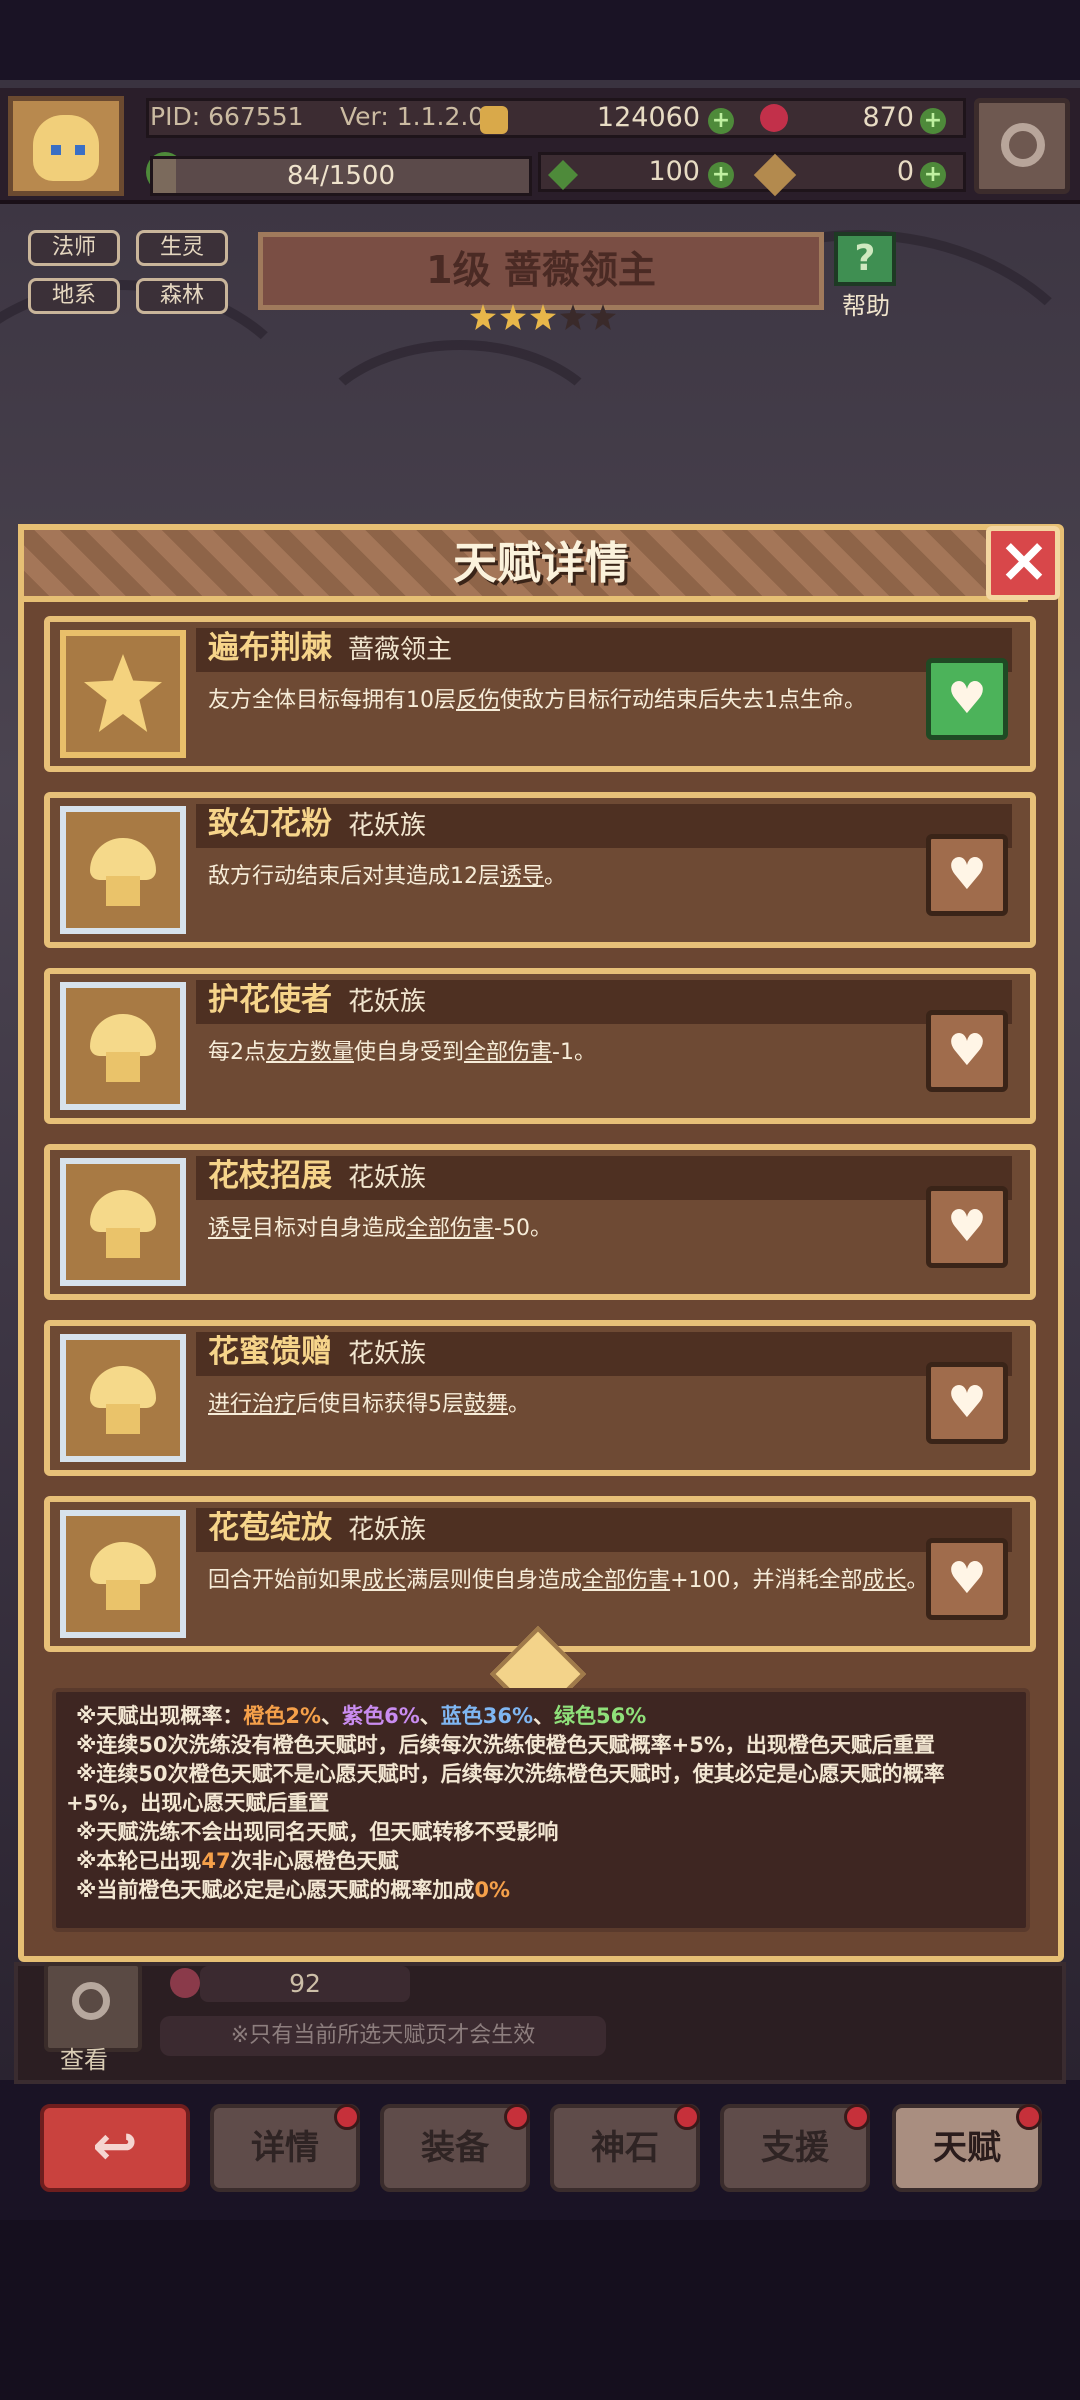 This screenshot has height=2400, width=1080. I want to click on close-icon: ×, so click(1024, 559).